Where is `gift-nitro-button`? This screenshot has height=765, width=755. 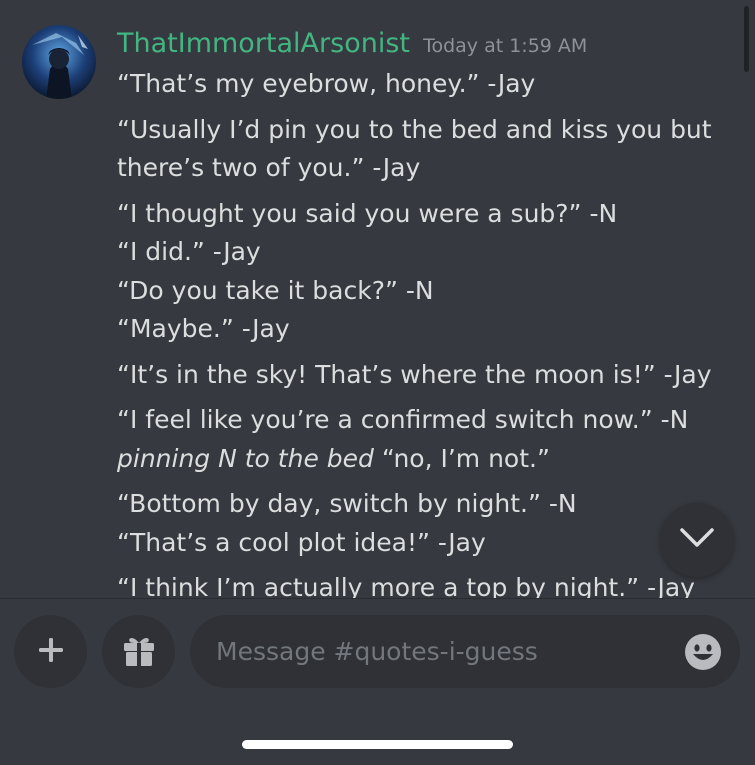 gift-nitro-button is located at coordinates (138, 651).